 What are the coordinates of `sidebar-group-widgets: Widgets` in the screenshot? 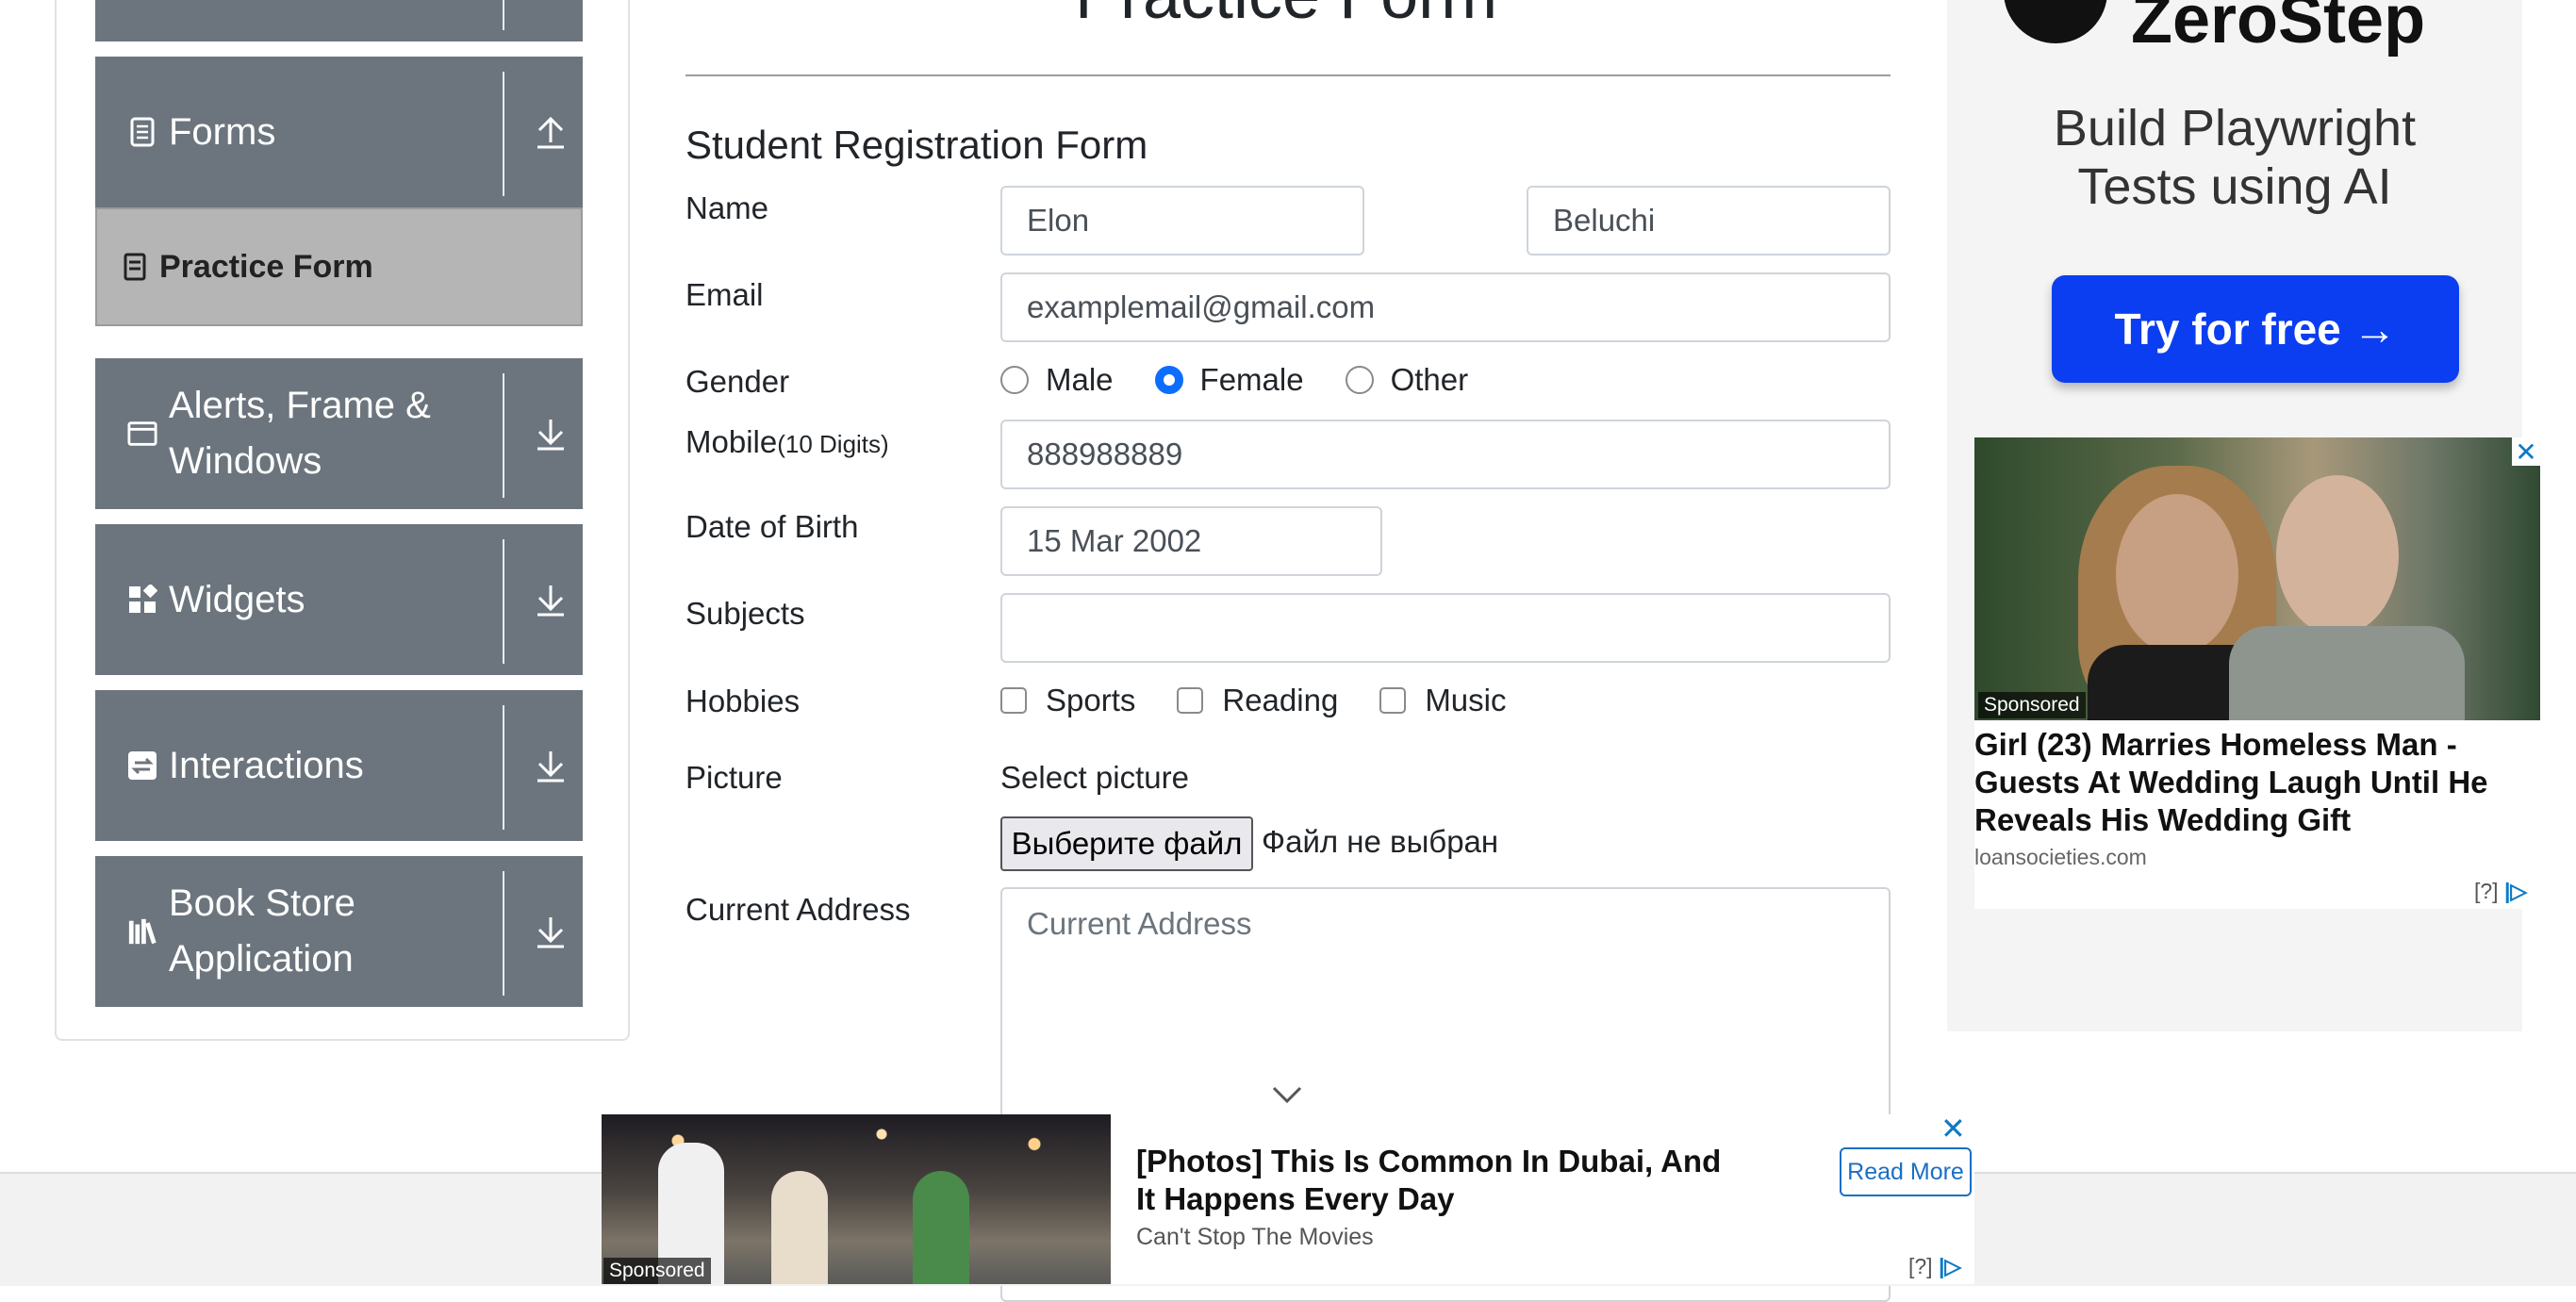 It's located at (339, 599).